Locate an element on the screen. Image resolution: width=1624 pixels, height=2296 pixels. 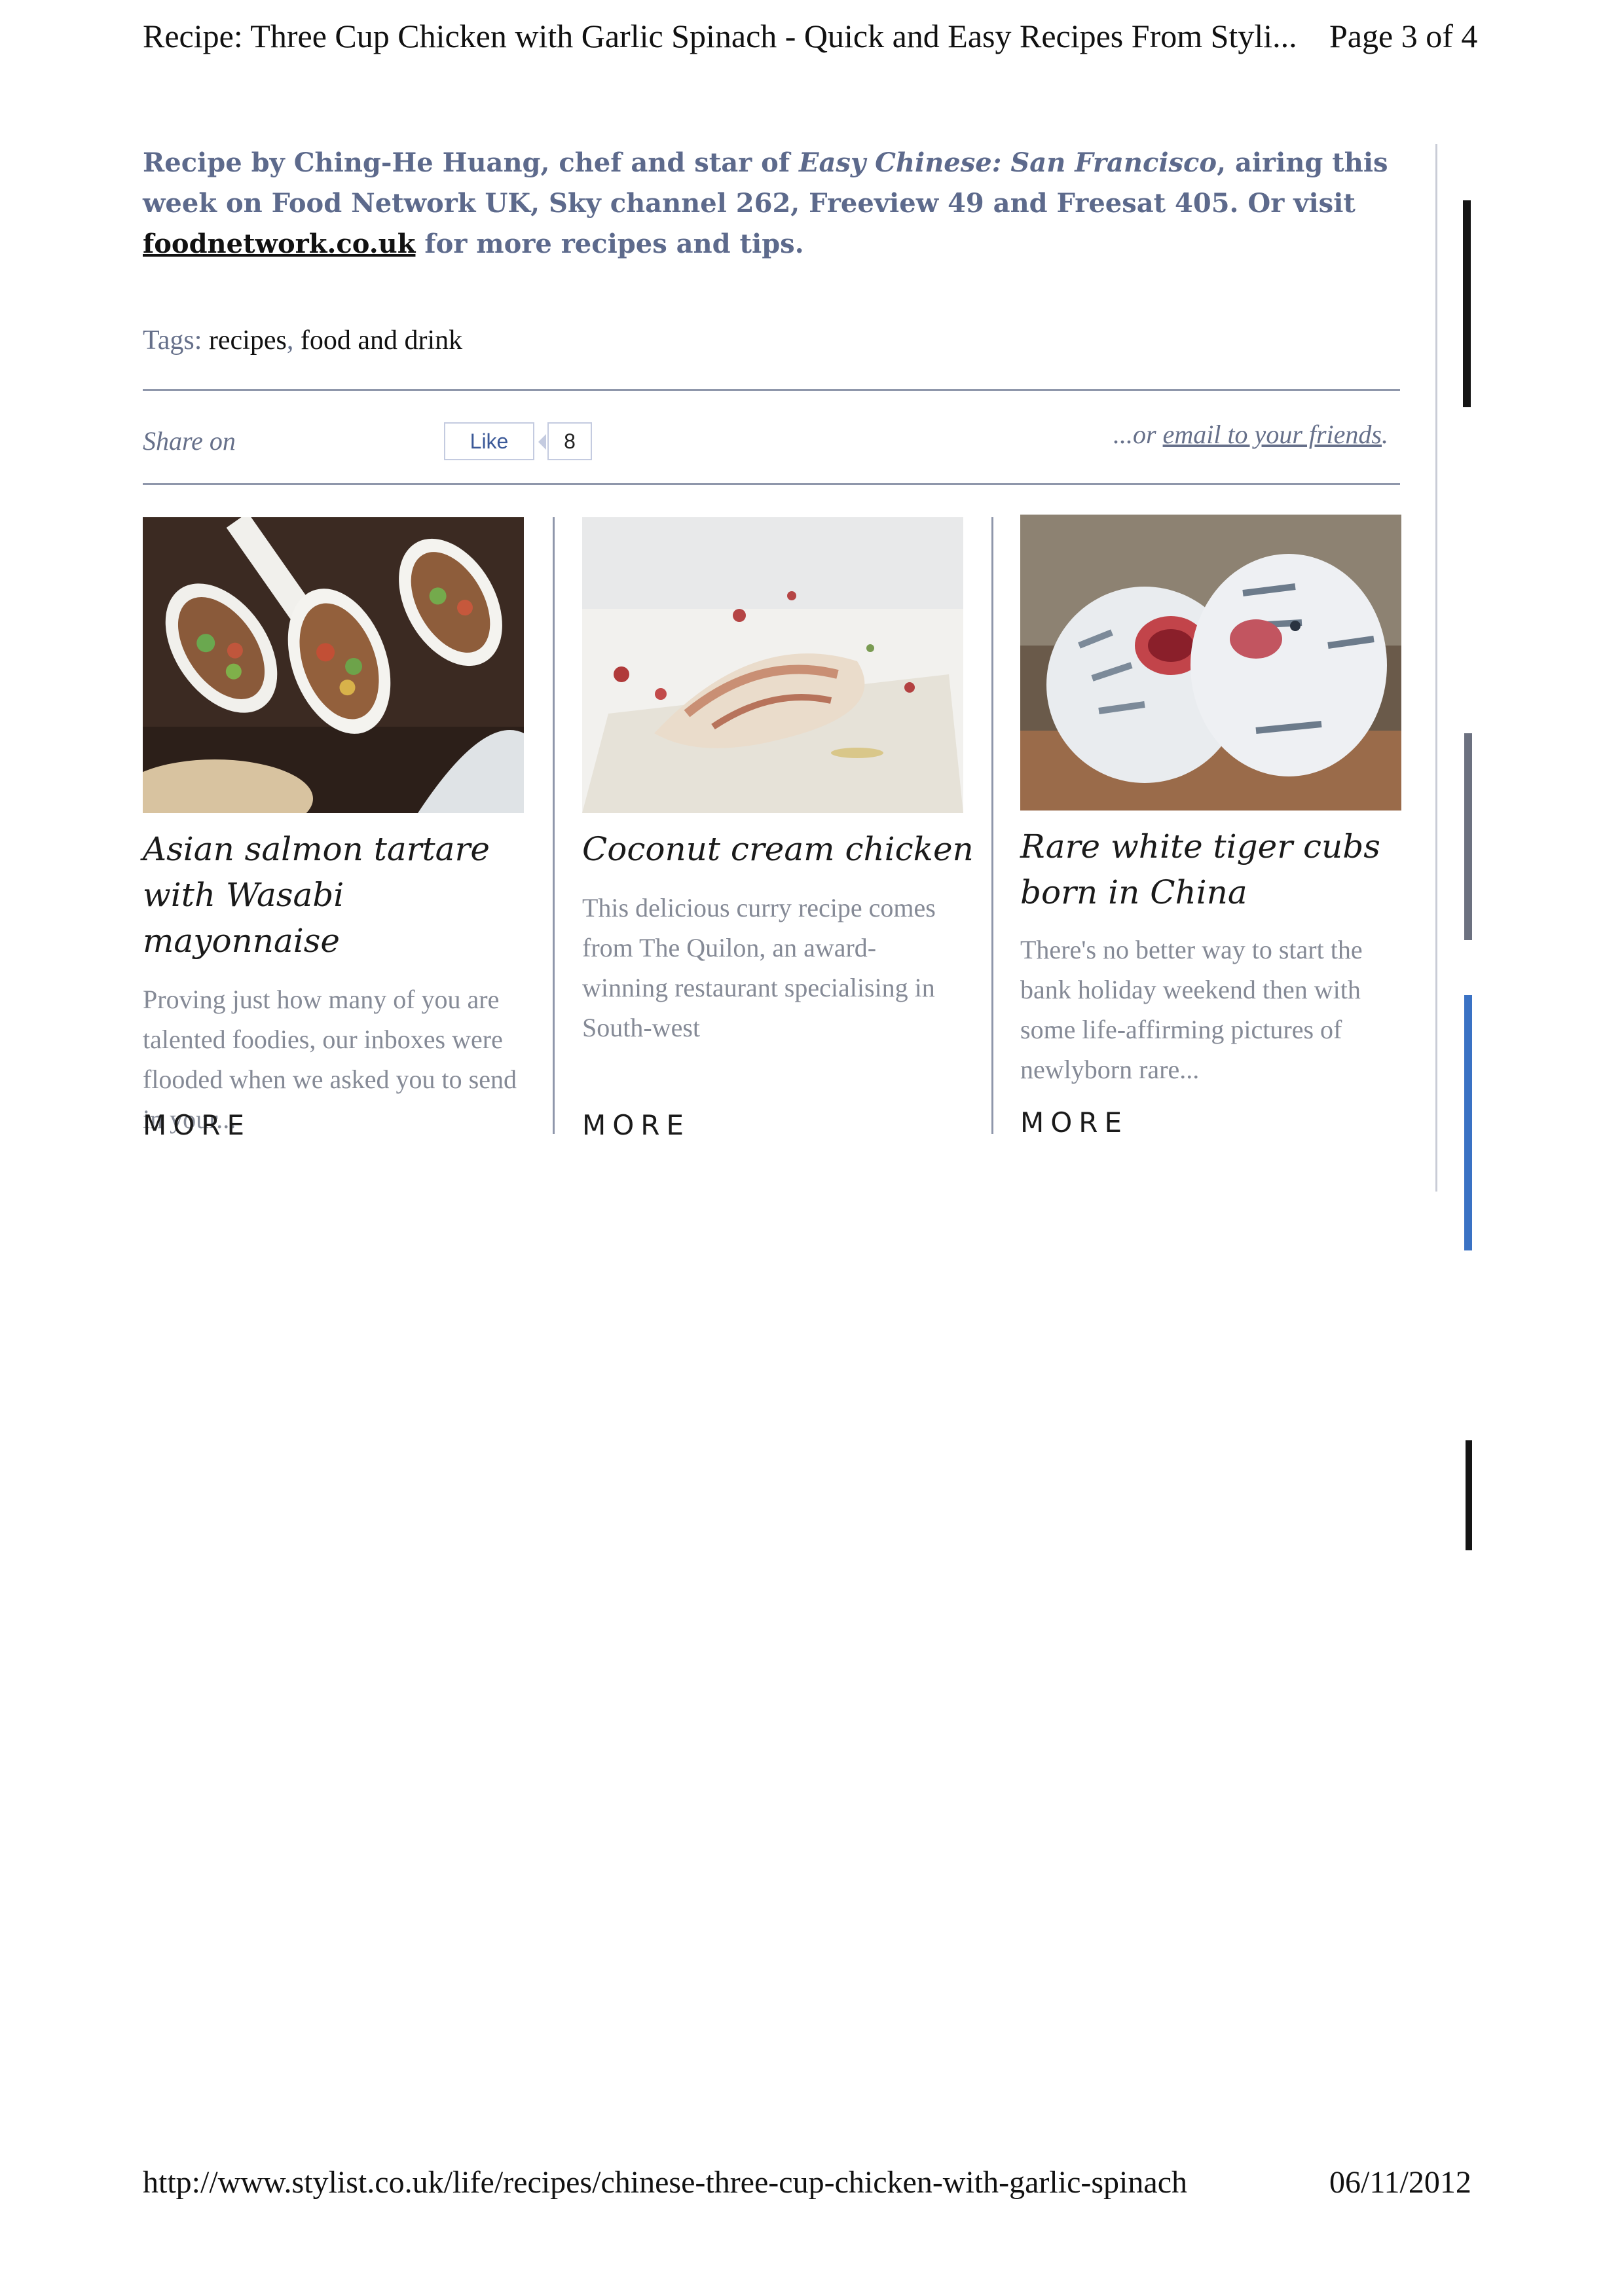
salmon-tartare-spoons-photo is located at coordinates (333, 665).